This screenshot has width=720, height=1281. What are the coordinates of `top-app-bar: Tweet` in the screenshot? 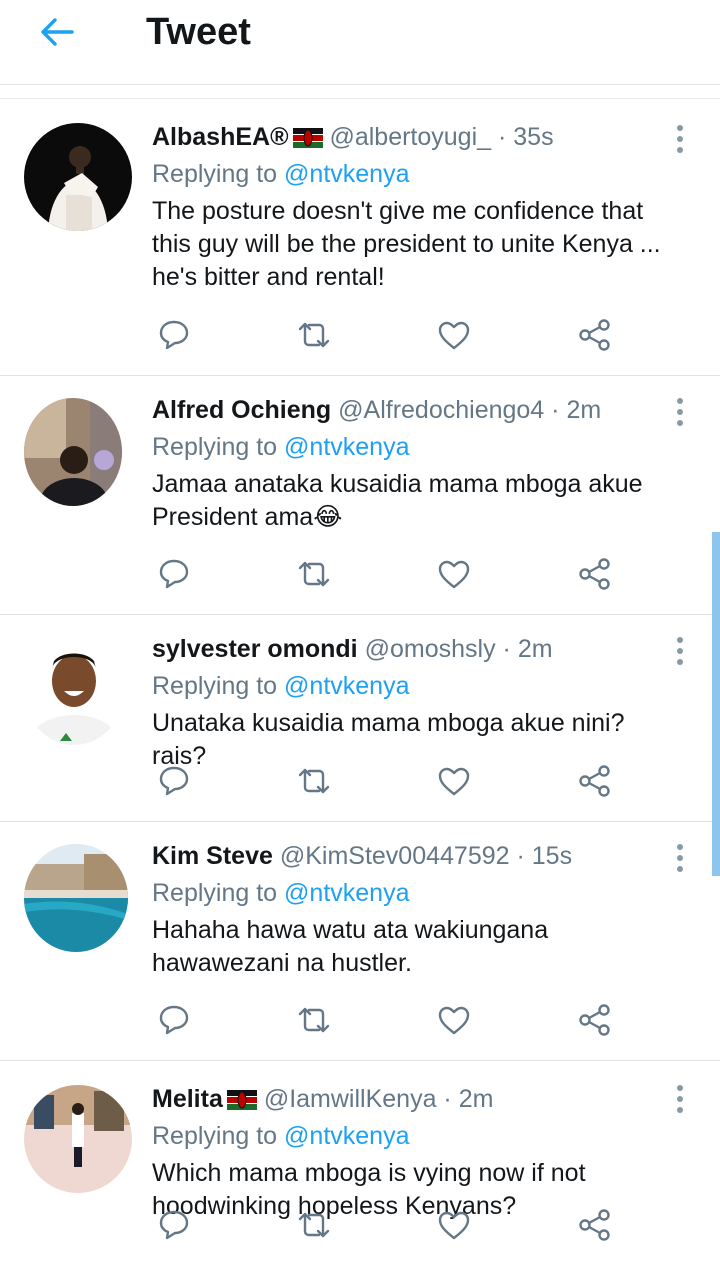 It's located at (360, 42).